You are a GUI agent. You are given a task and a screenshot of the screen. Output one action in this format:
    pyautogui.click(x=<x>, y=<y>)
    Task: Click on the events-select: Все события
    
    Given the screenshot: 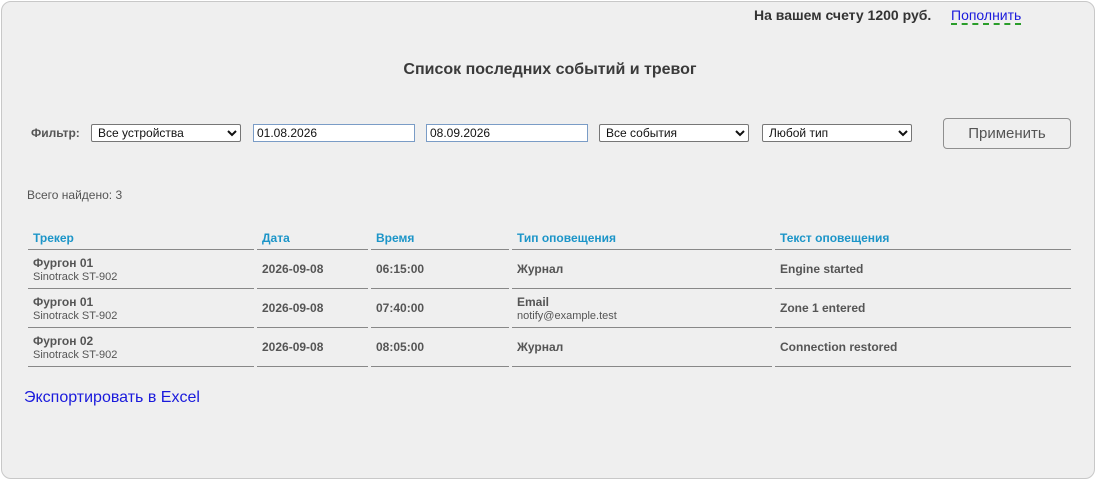 What is the action you would take?
    pyautogui.click(x=674, y=133)
    